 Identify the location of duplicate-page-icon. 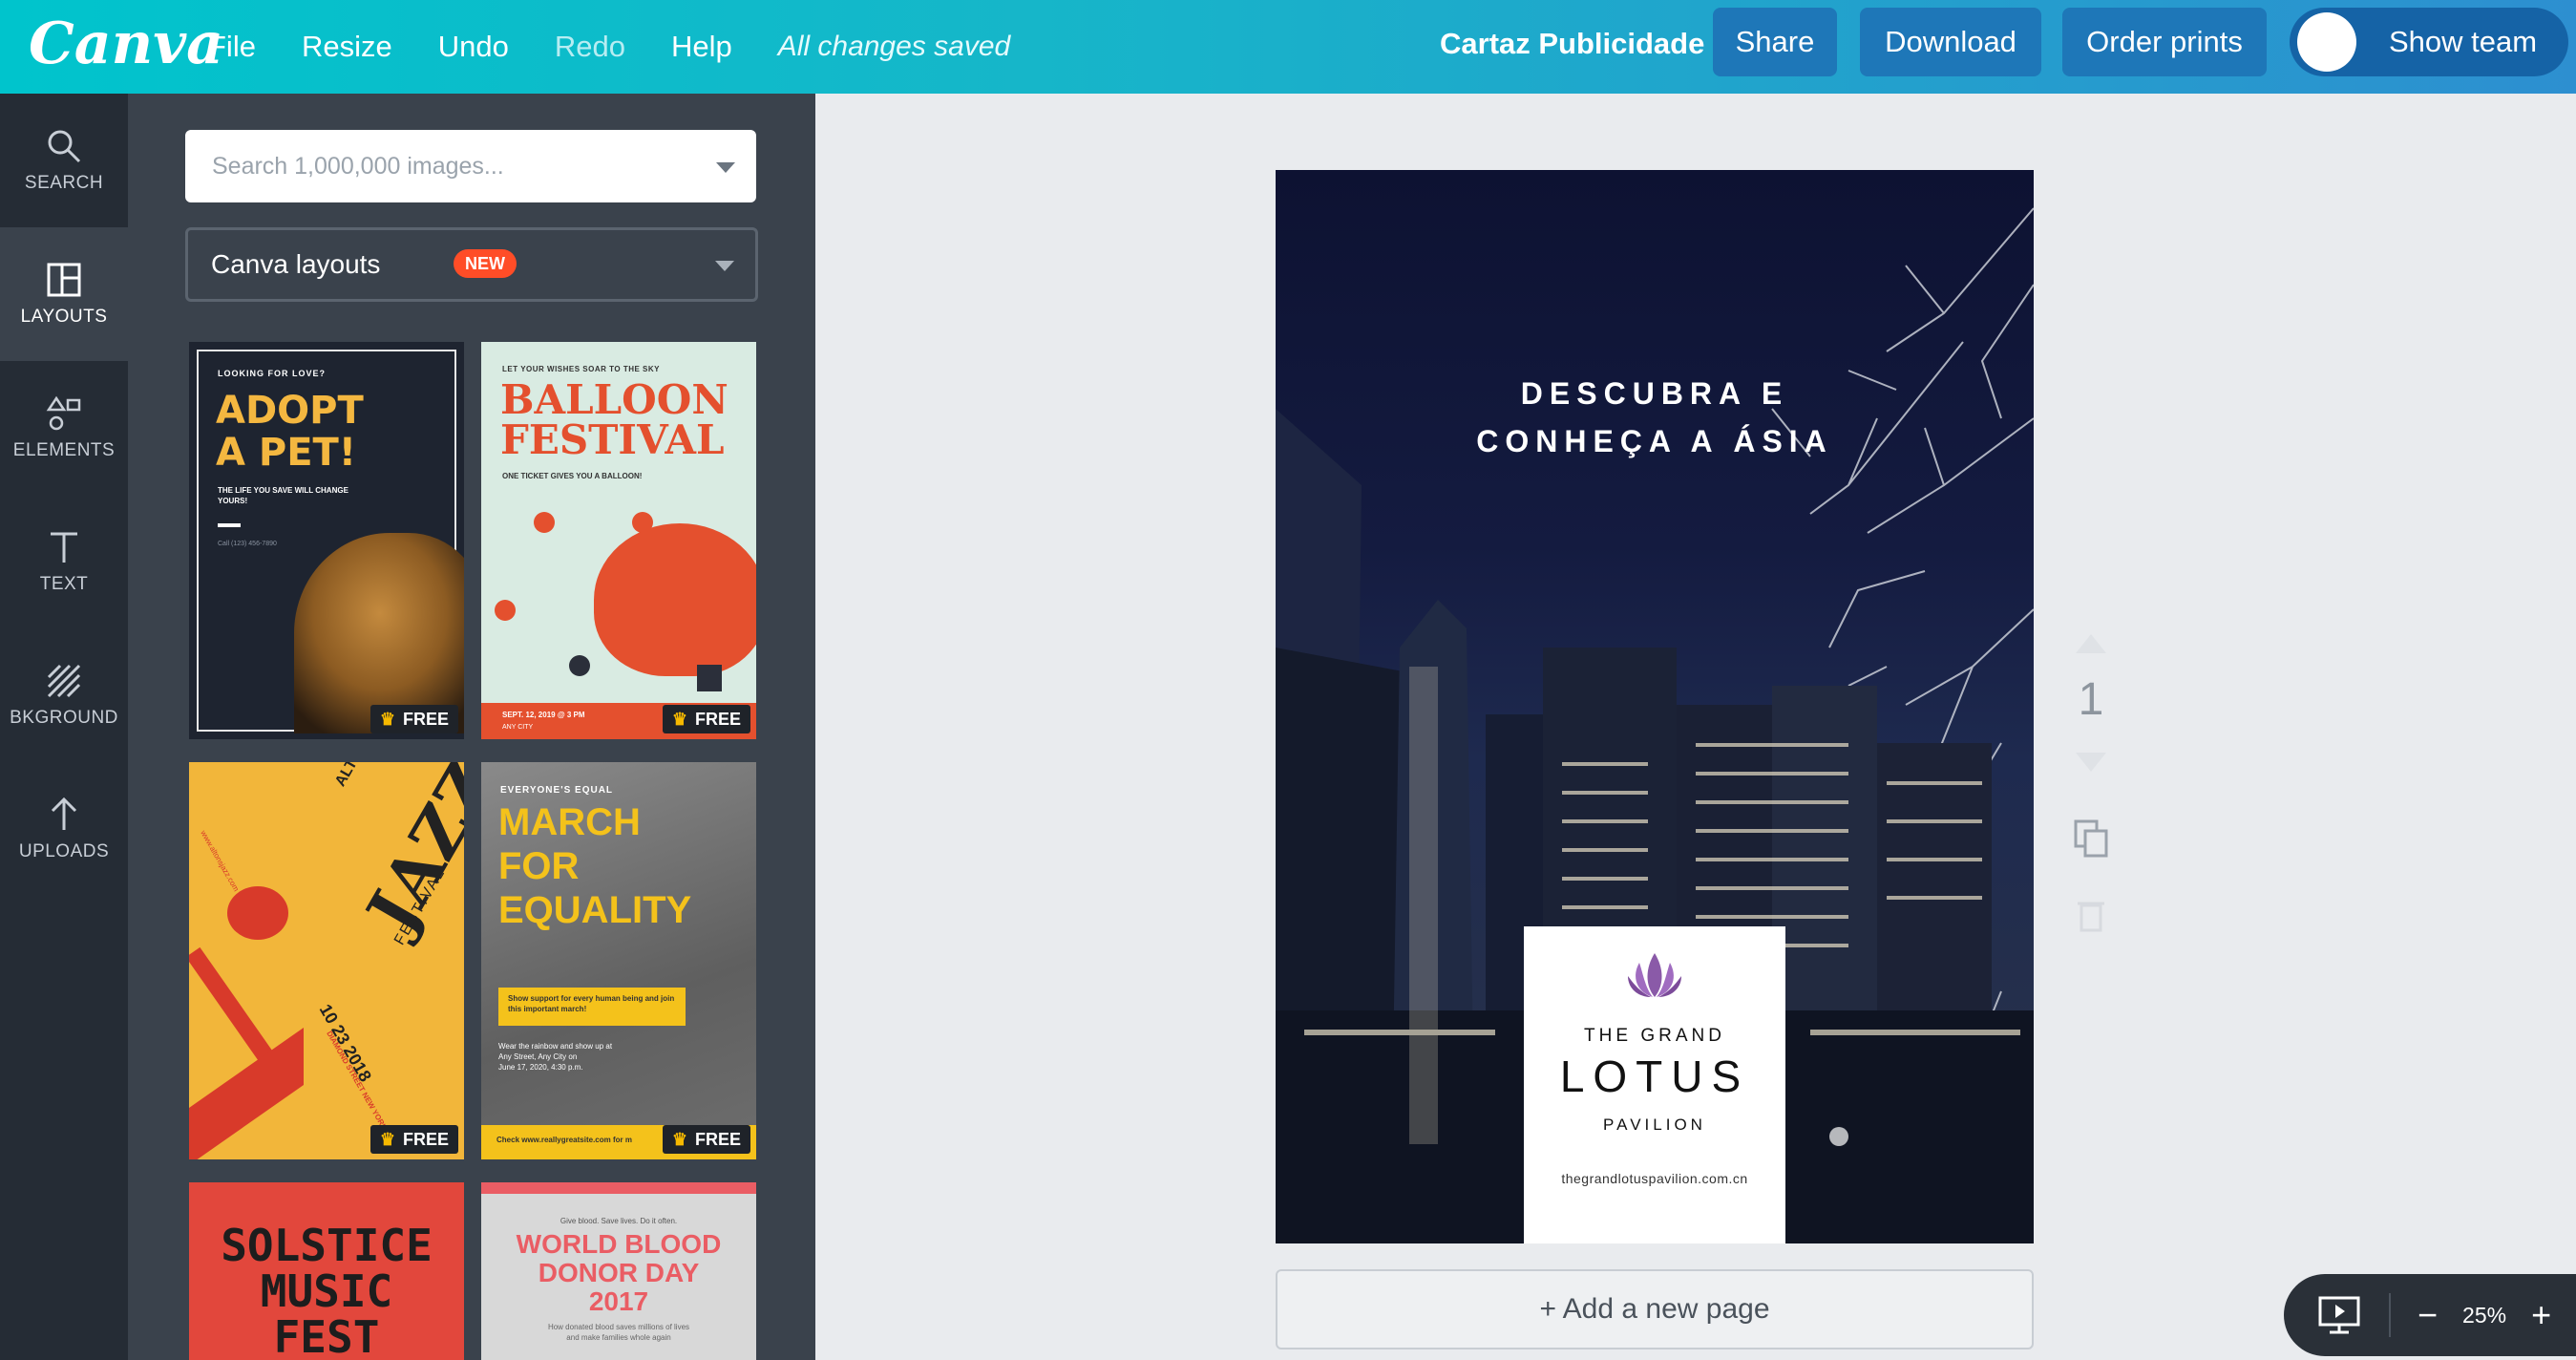
(2091, 839).